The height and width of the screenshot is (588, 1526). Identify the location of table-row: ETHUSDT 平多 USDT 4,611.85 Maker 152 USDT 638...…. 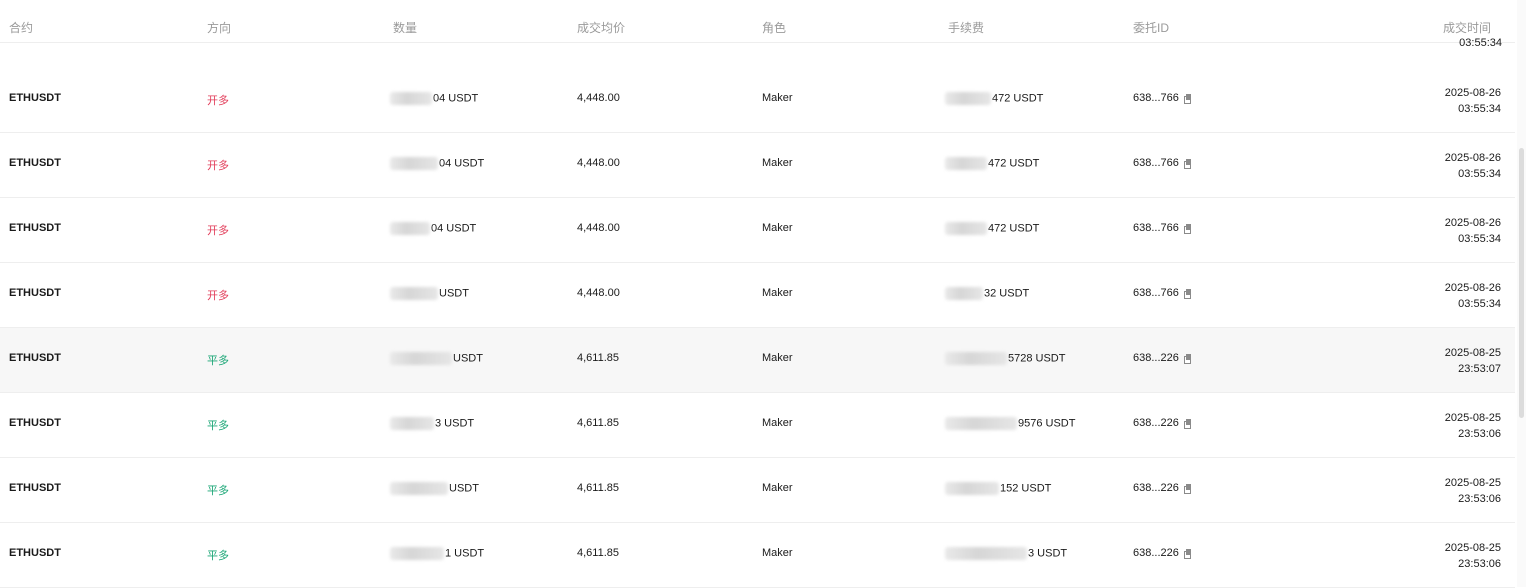
(757, 490).